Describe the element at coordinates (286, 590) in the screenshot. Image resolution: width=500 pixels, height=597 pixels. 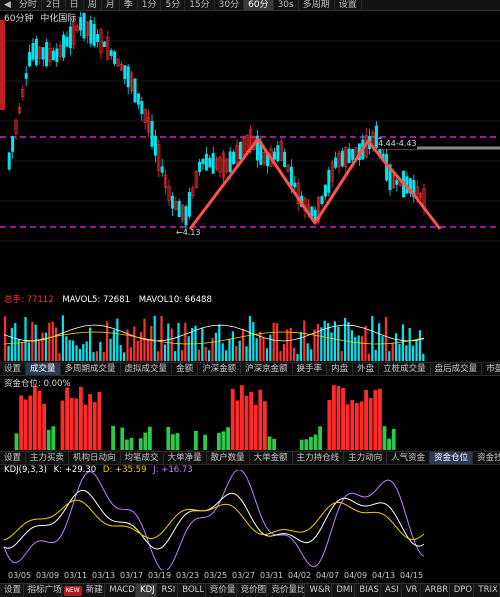
I see `indicator-tab-9: 竞价量比` at that location.